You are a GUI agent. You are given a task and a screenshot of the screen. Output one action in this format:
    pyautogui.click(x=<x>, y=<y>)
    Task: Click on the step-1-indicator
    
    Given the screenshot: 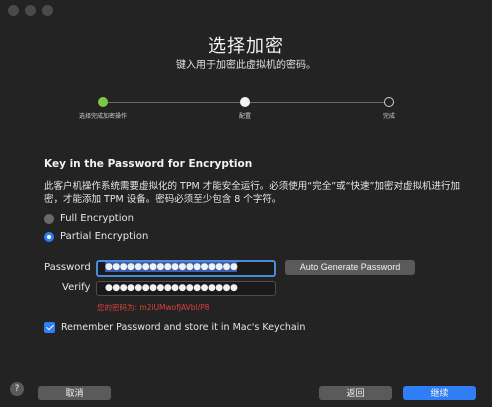 What is the action you would take?
    pyautogui.click(x=103, y=102)
    